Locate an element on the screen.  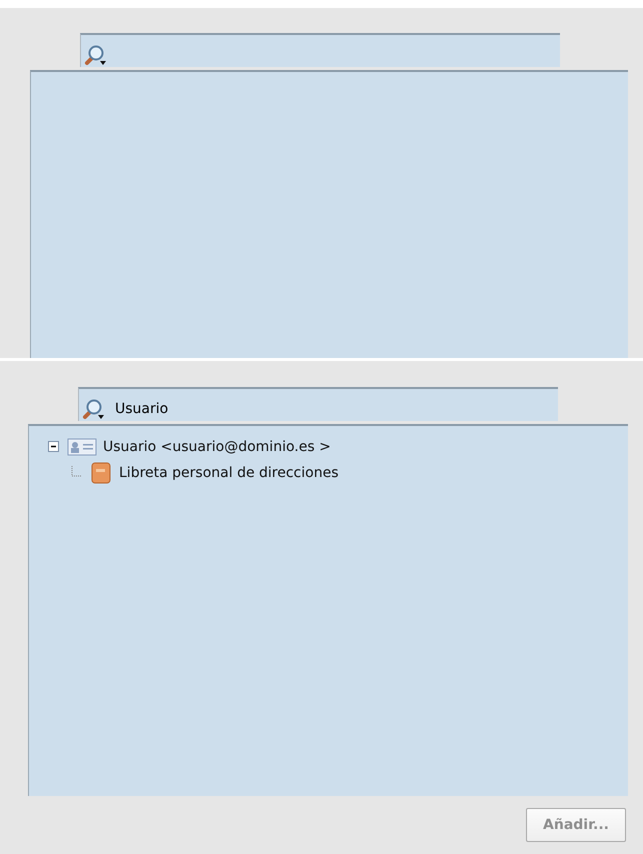
book-icon is located at coordinates (101, 473).